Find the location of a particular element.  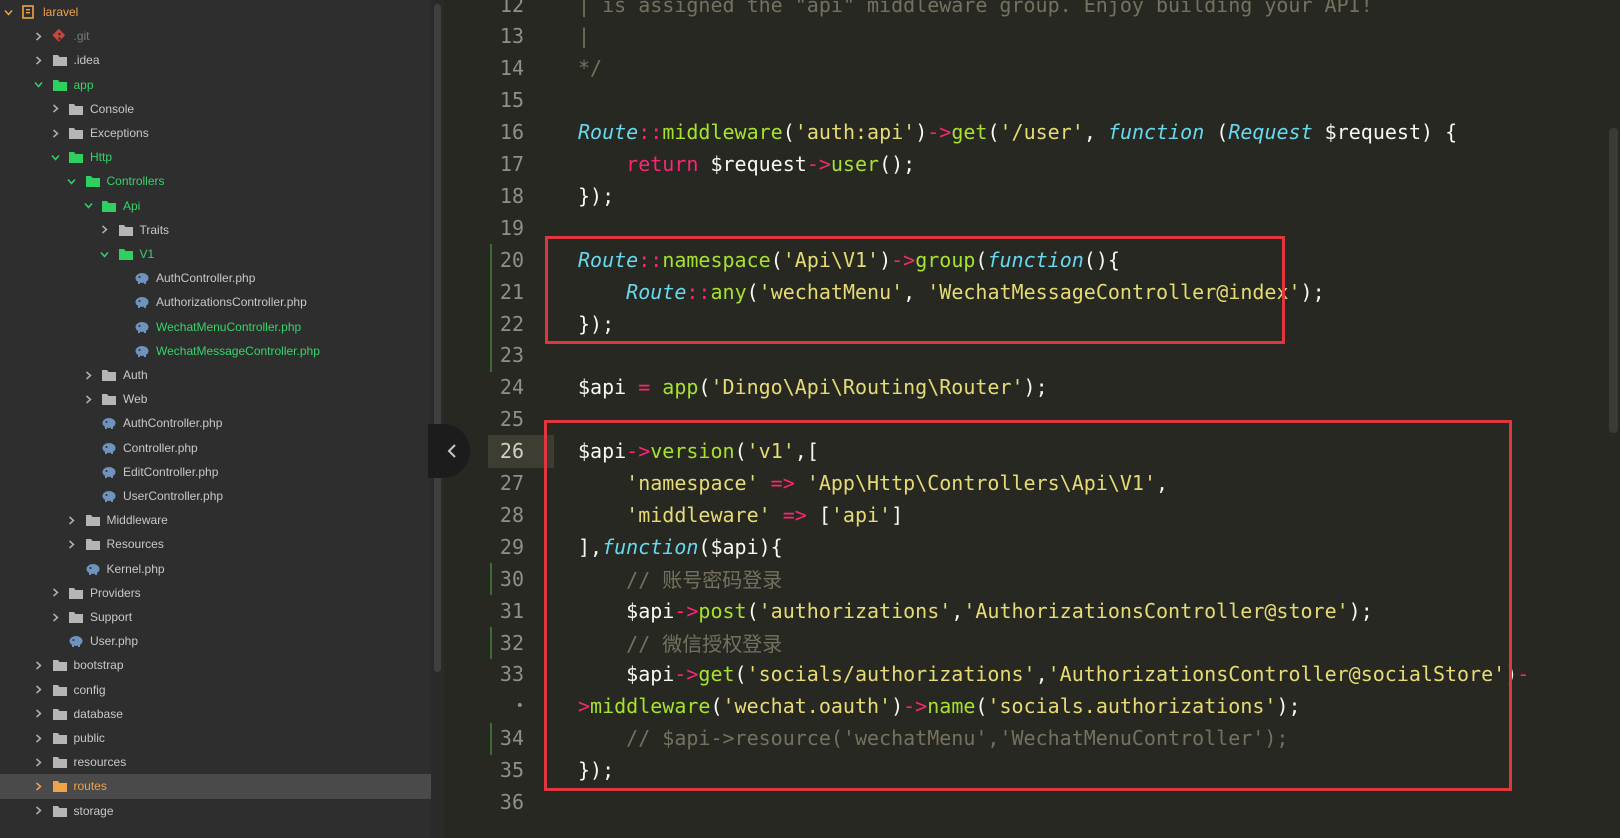

tree-item-storage: storage is located at coordinates (215, 810).